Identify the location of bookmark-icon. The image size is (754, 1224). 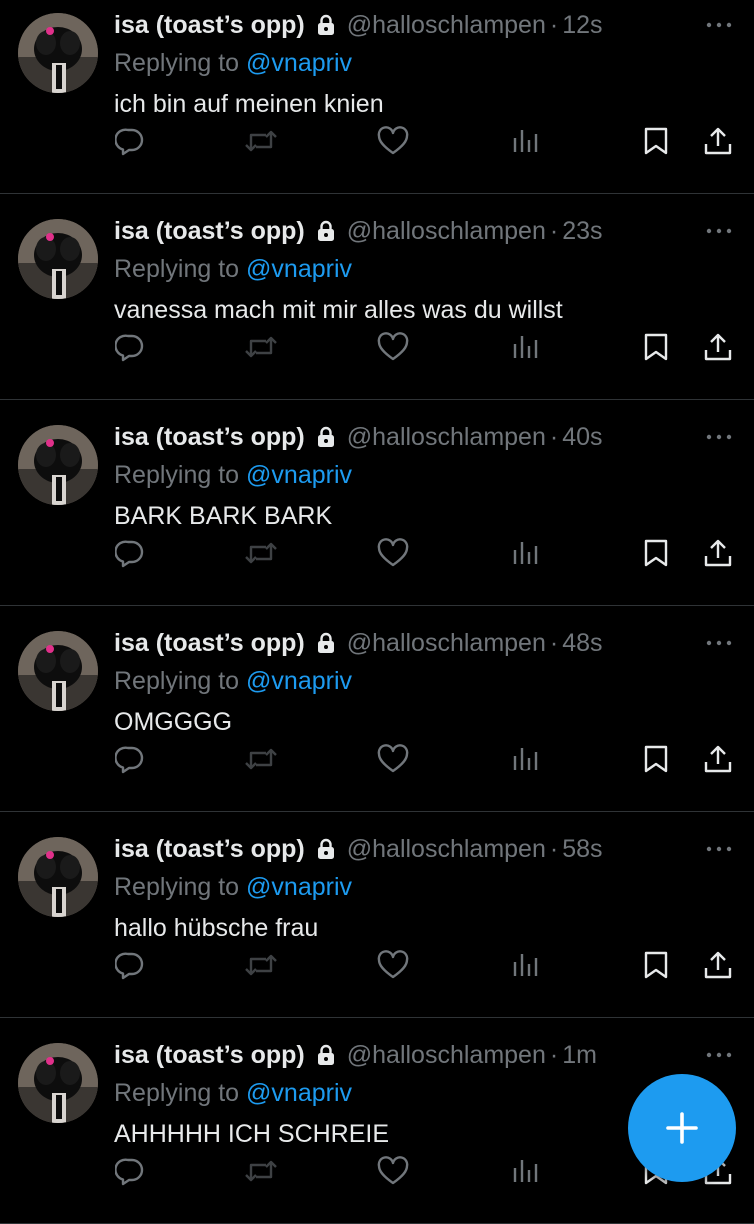
(656, 347).